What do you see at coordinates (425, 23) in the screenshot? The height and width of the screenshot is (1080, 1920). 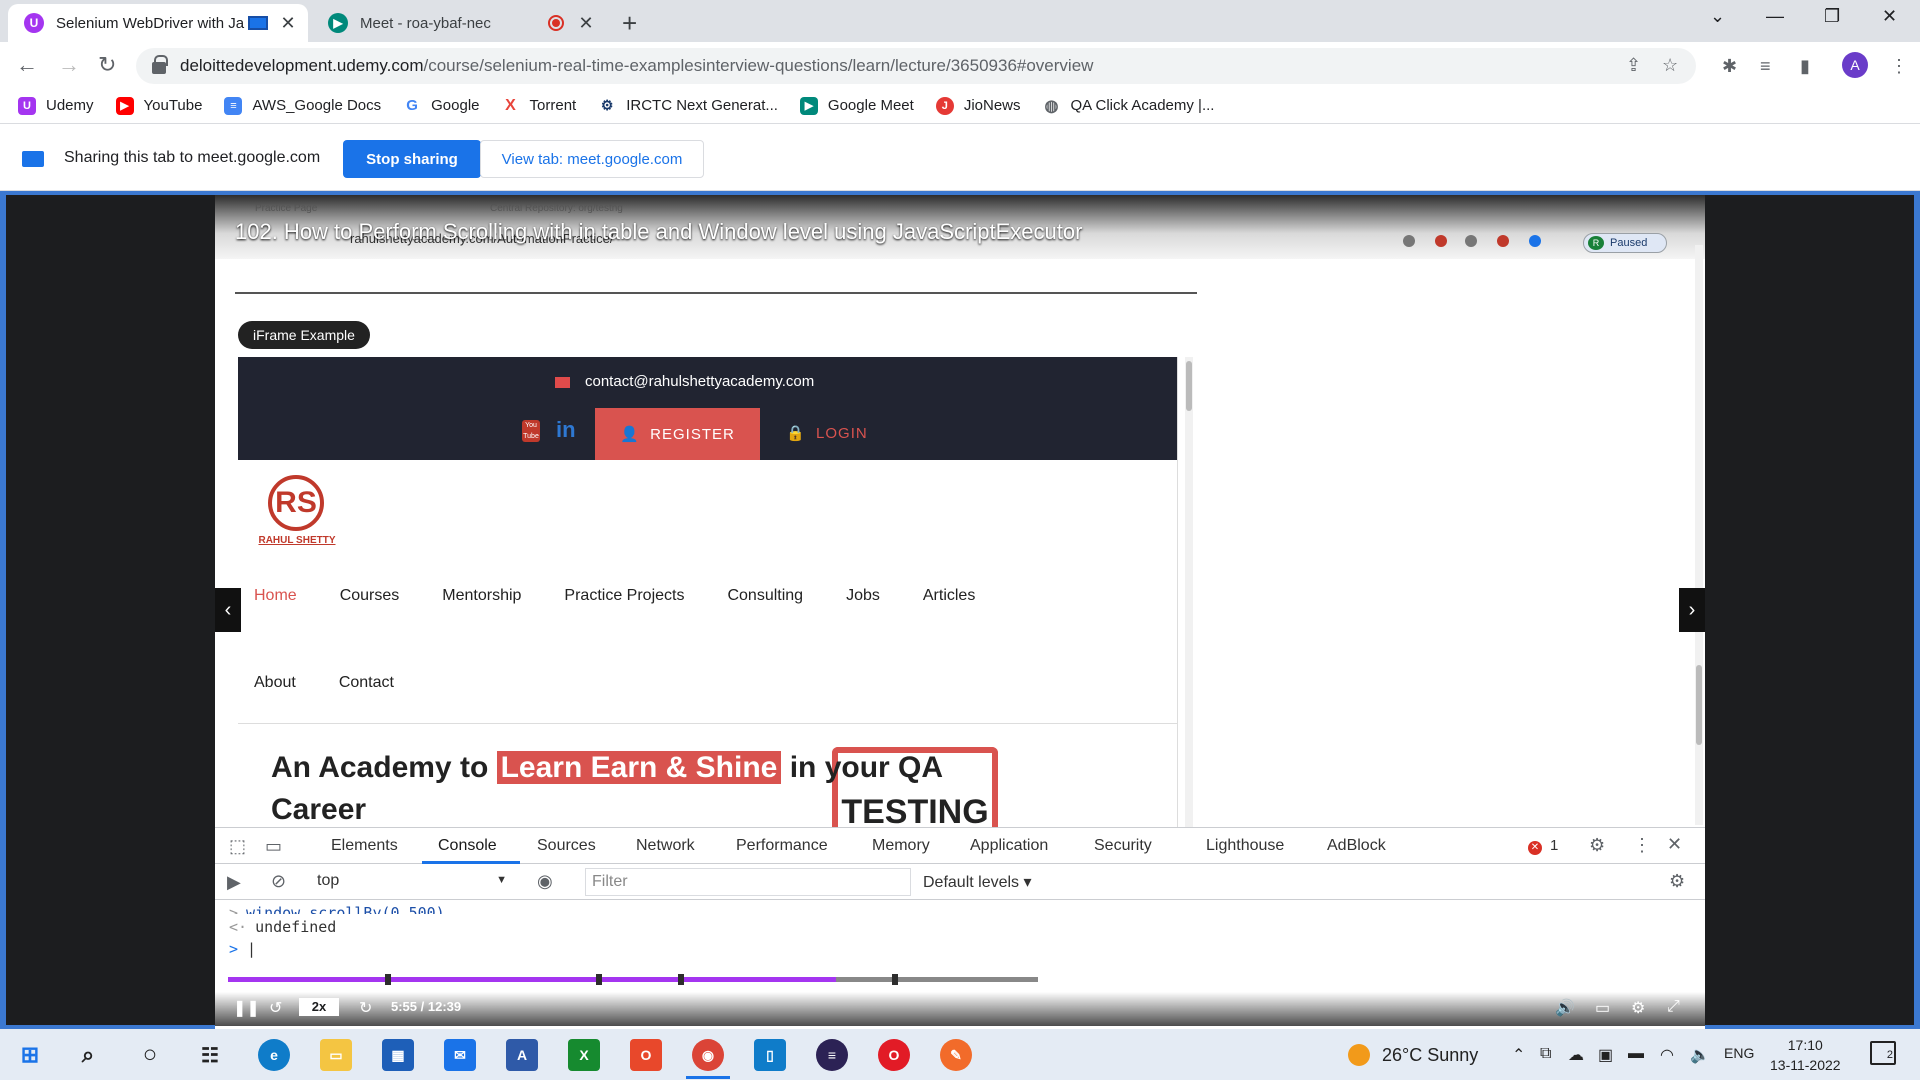 I see `tab-title: Meet - roa-ybaf-nec` at bounding box center [425, 23].